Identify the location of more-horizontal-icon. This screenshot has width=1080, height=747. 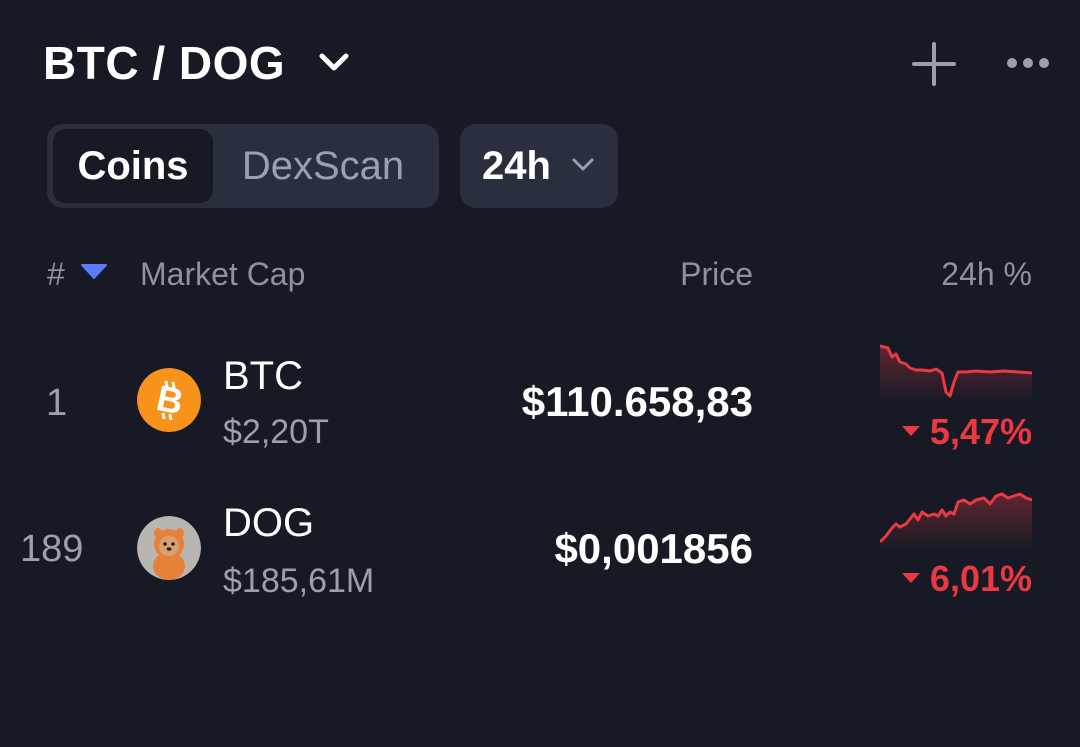
(1028, 63).